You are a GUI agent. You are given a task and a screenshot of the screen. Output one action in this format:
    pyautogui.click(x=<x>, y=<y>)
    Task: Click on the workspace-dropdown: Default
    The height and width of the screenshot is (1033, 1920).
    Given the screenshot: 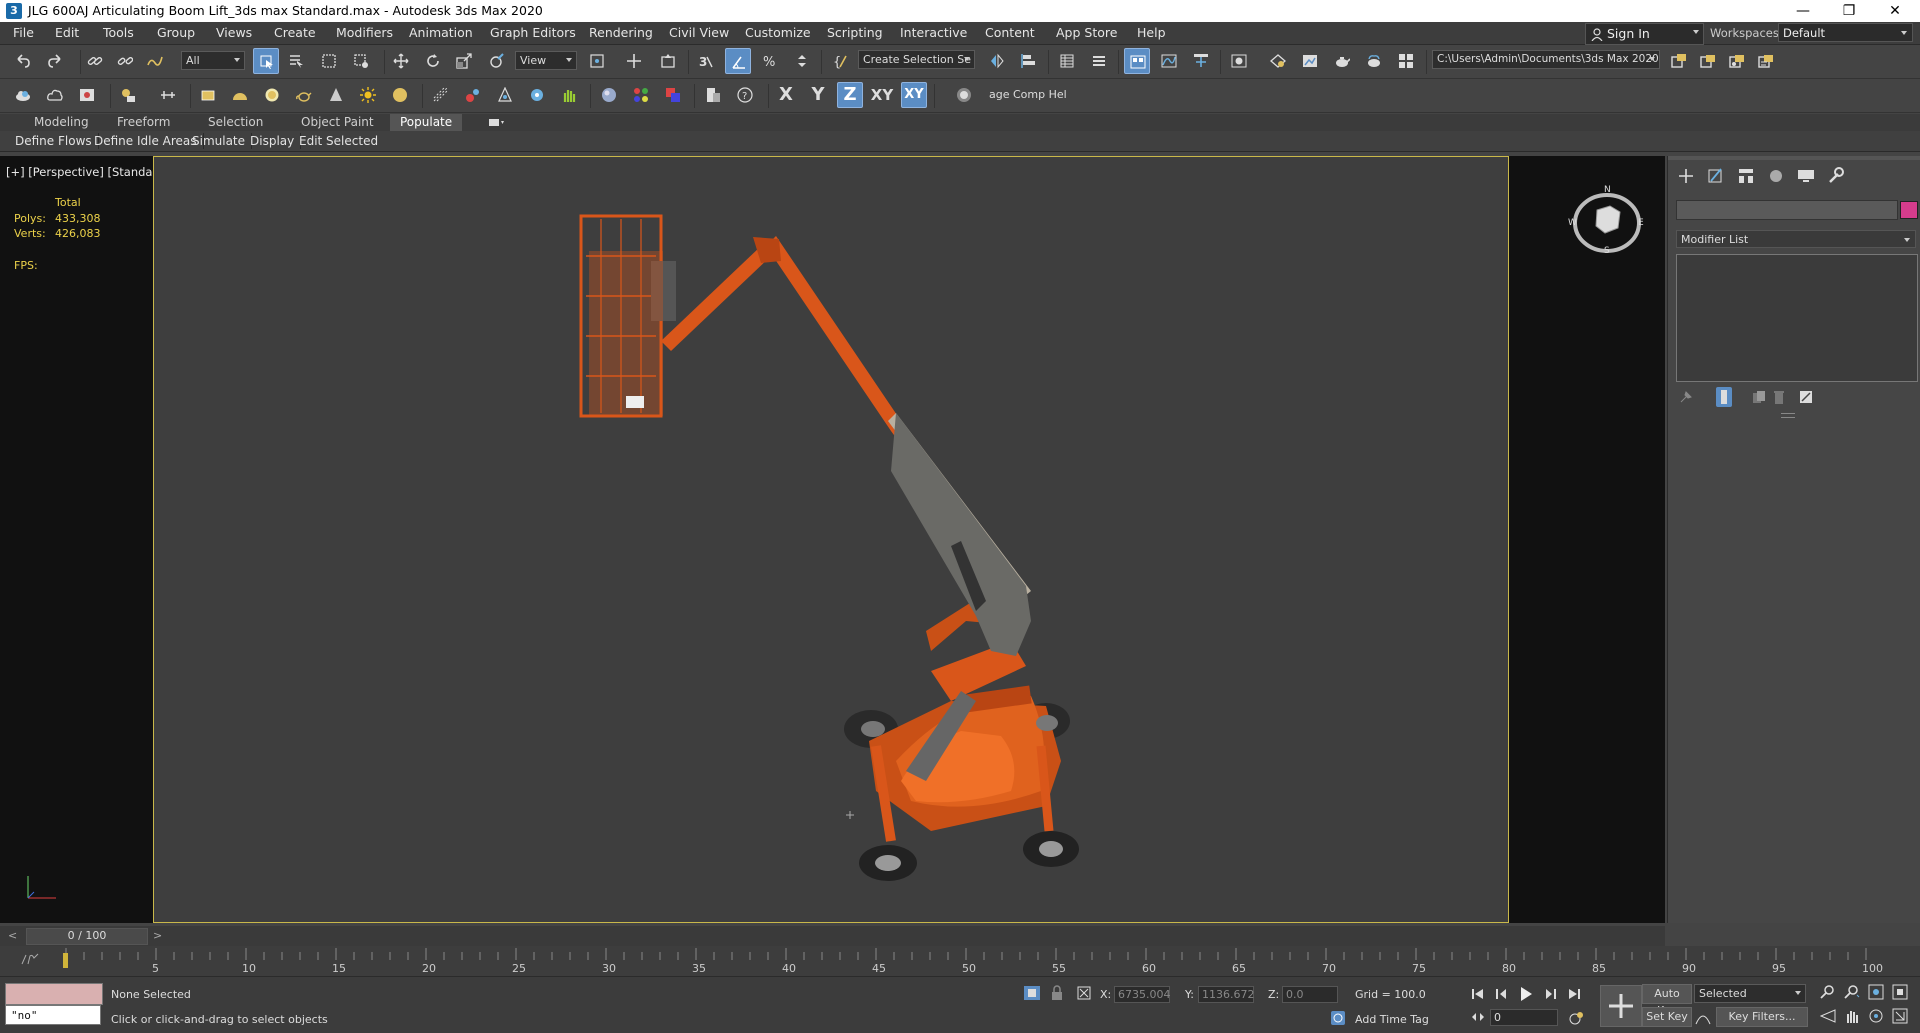 What is the action you would take?
    pyautogui.click(x=1845, y=32)
    